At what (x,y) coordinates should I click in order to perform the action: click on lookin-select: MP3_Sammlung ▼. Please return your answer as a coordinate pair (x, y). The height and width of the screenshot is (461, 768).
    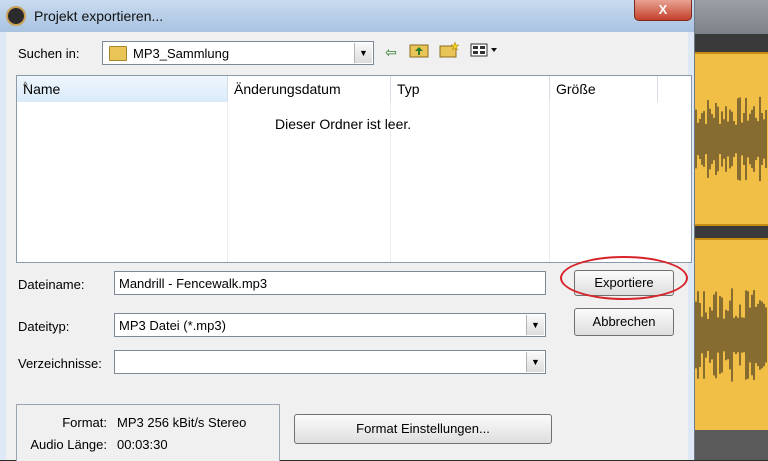
    Looking at the image, I should click on (238, 53).